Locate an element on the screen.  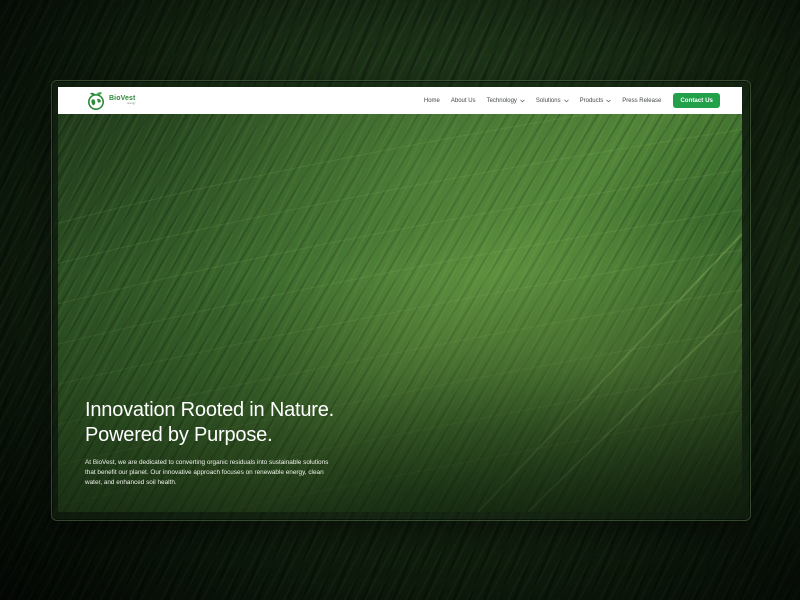
nav-item-label: About Us is located at coordinates (463, 100).